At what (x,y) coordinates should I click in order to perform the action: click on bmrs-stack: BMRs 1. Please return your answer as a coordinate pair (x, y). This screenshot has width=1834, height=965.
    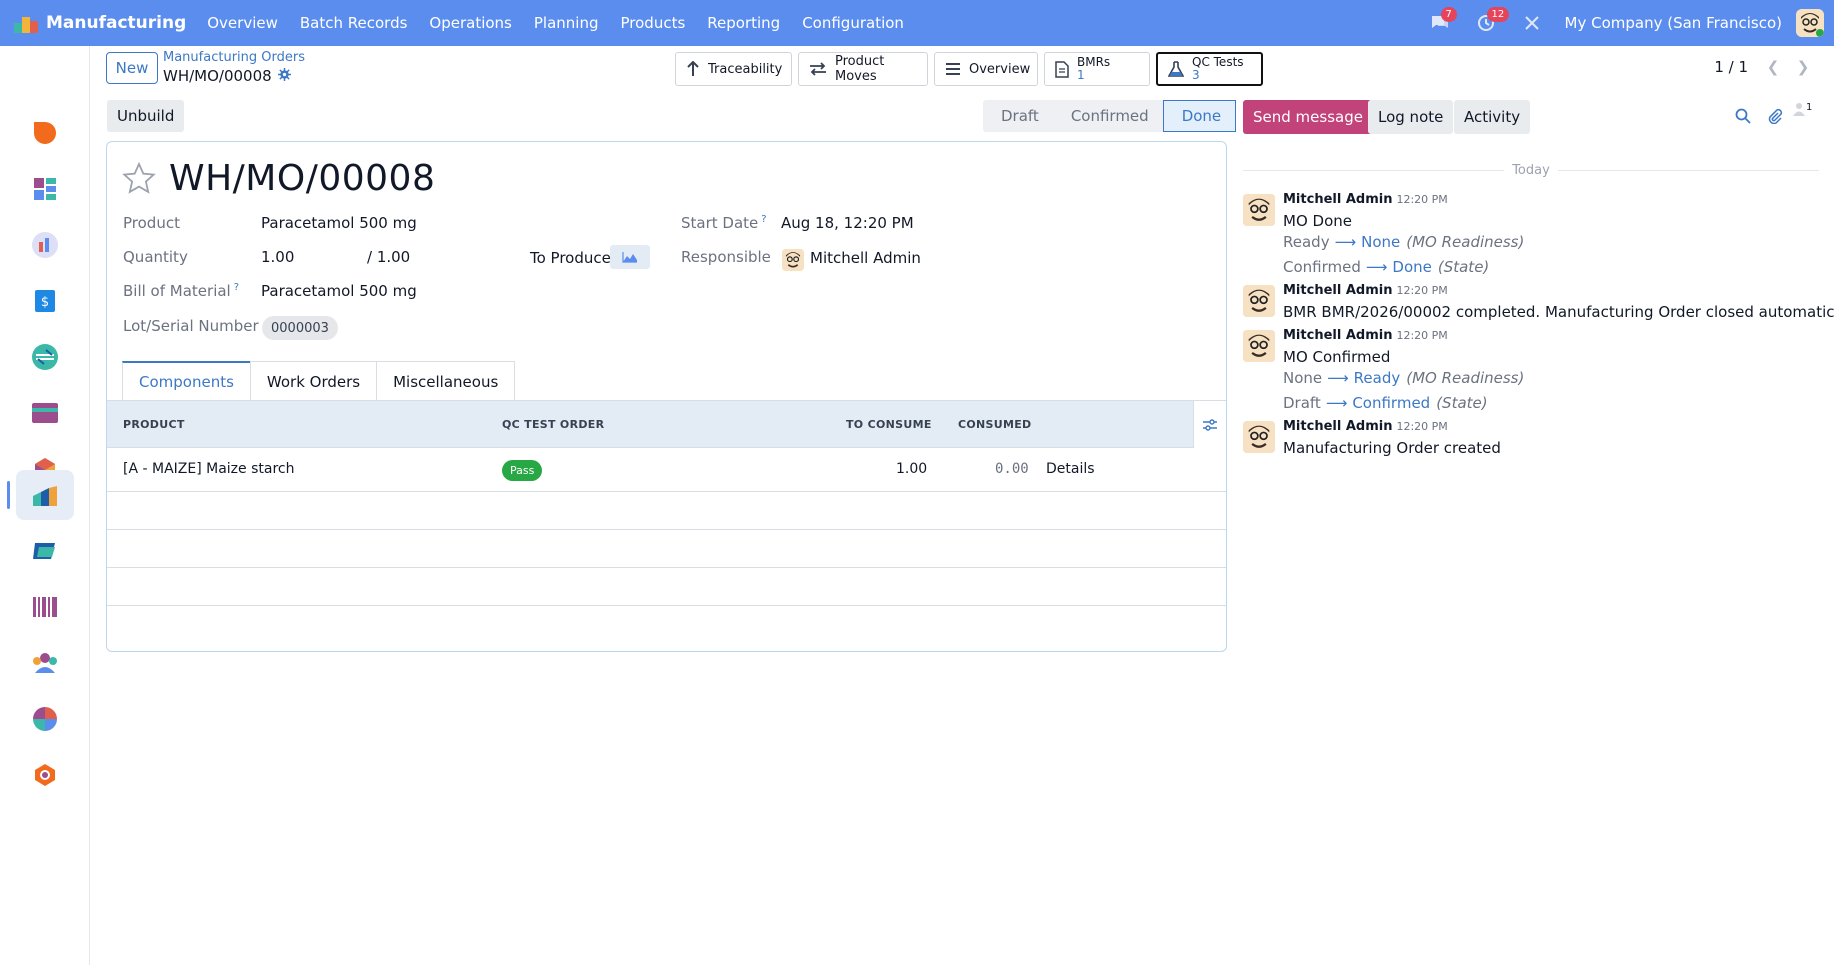
    Looking at the image, I should click on (1093, 69).